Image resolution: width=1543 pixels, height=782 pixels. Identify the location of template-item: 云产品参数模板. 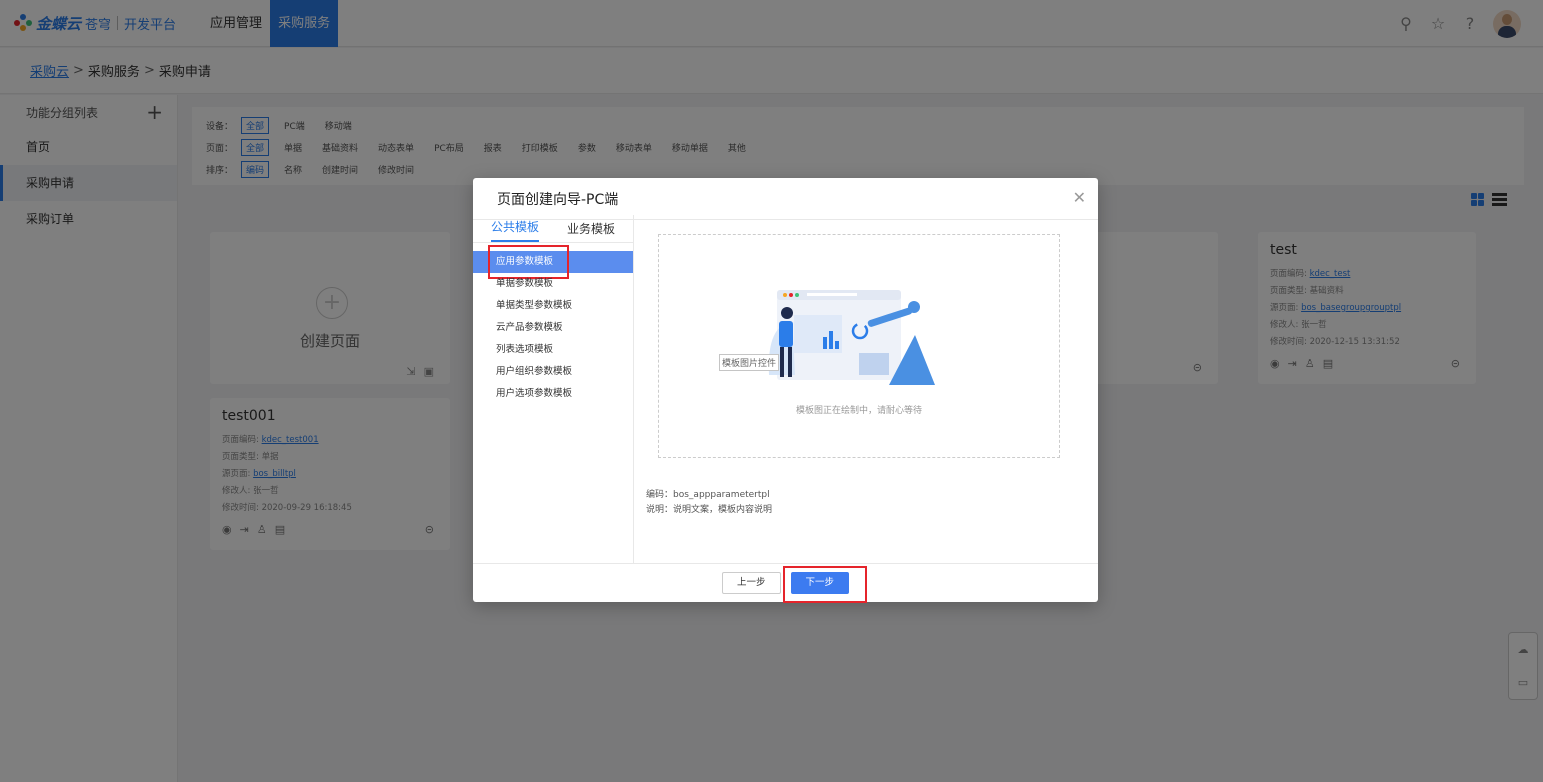
(553, 328).